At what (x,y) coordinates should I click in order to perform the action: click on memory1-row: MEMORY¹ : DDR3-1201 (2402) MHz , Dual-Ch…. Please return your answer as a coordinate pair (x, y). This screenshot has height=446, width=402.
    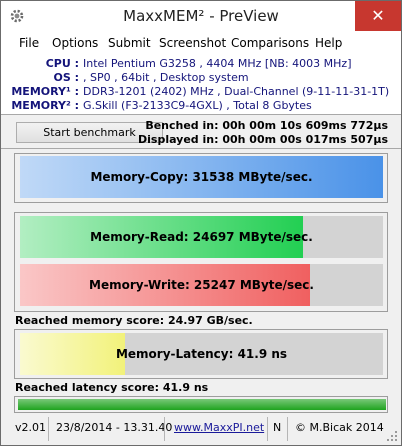
    Looking at the image, I should click on (201, 92).